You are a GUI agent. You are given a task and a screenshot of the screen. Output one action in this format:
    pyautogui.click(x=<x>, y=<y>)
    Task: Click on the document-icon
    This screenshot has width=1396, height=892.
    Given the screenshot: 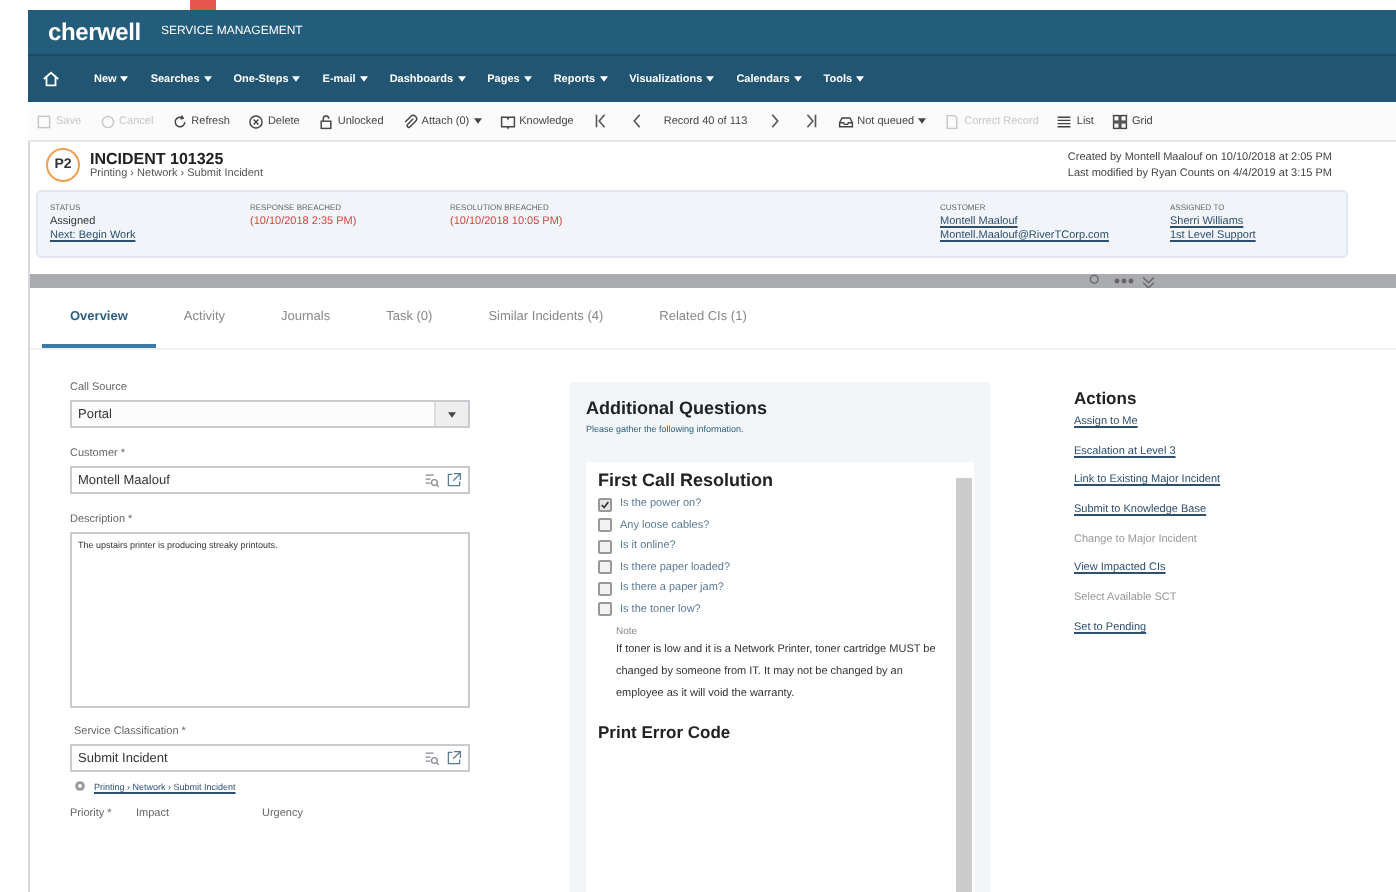 What is the action you would take?
    pyautogui.click(x=952, y=121)
    